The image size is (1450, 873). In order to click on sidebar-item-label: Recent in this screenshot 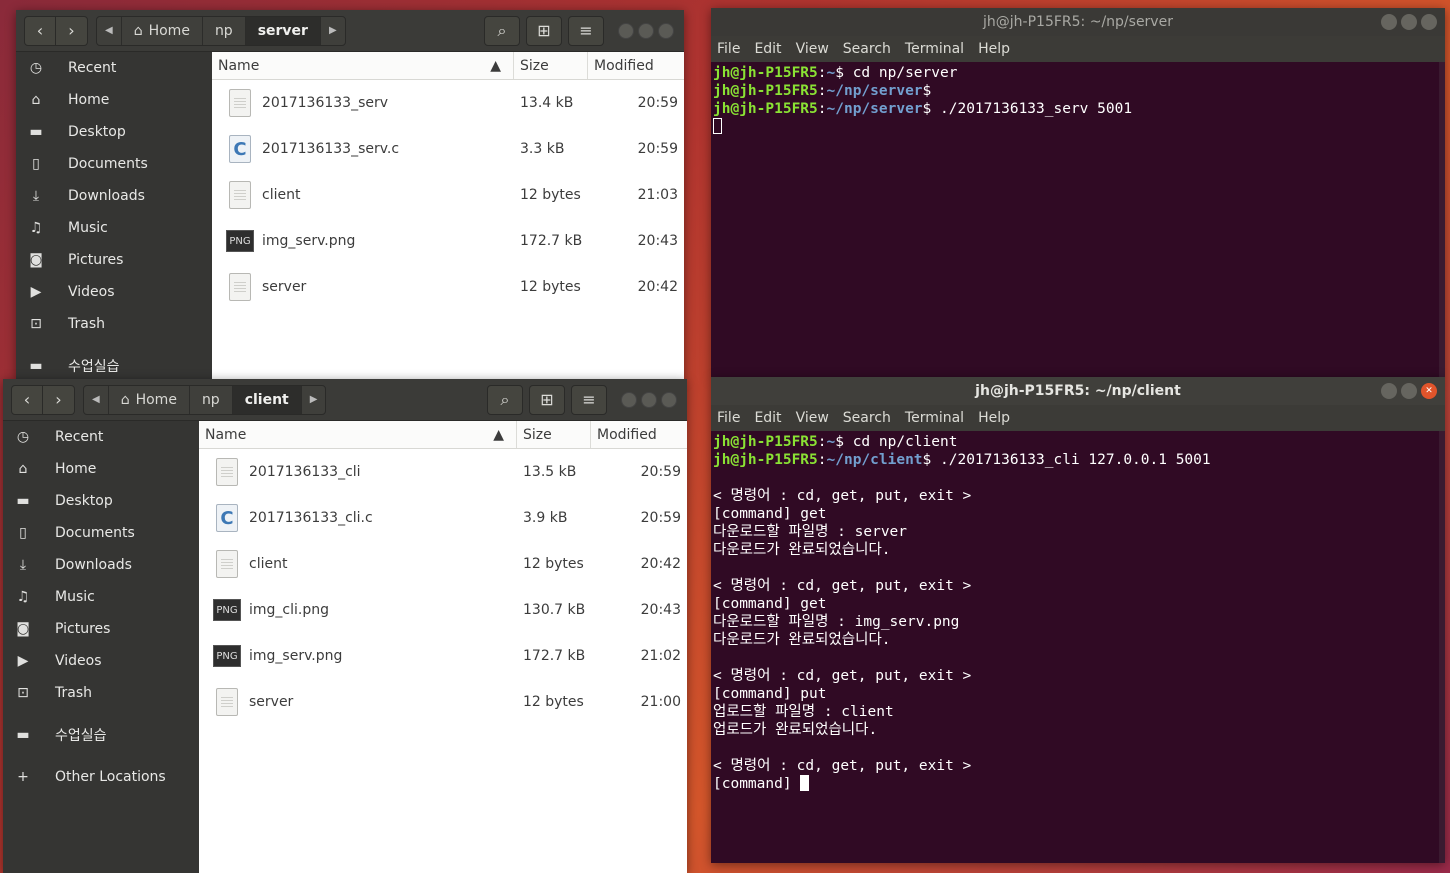, I will do `click(92, 68)`.